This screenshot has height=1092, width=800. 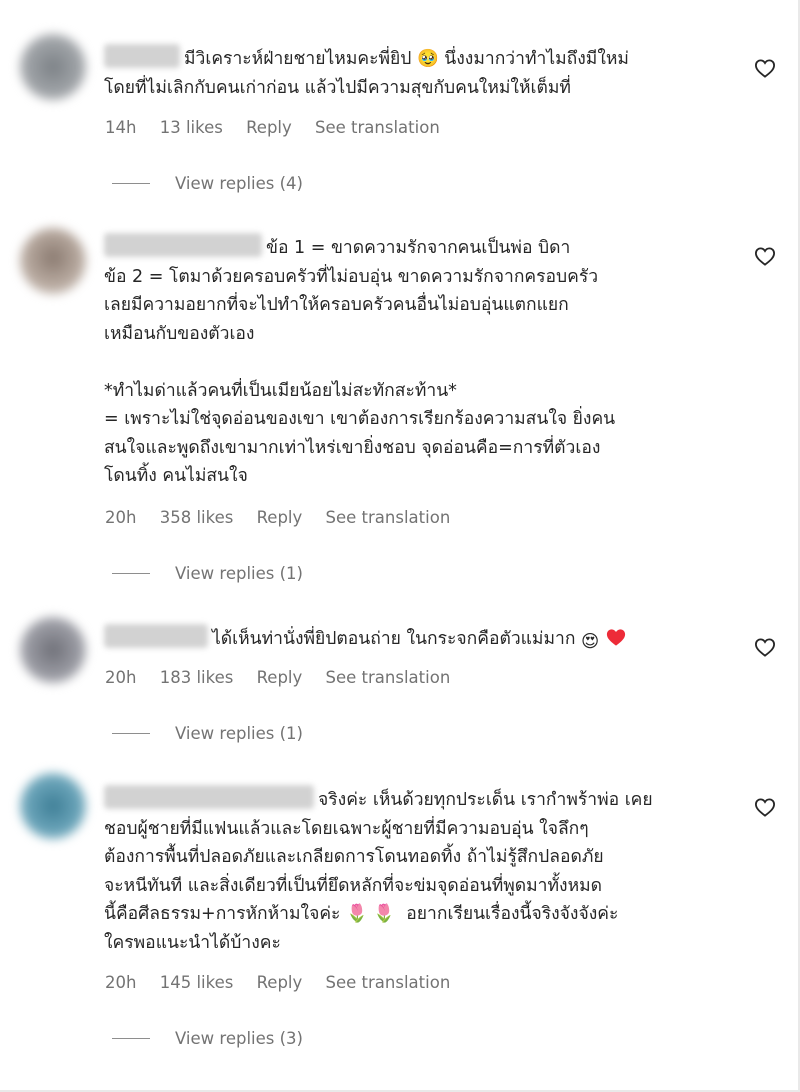 What do you see at coordinates (239, 183) in the screenshot?
I see `view-replies-label: View replies (4)` at bounding box center [239, 183].